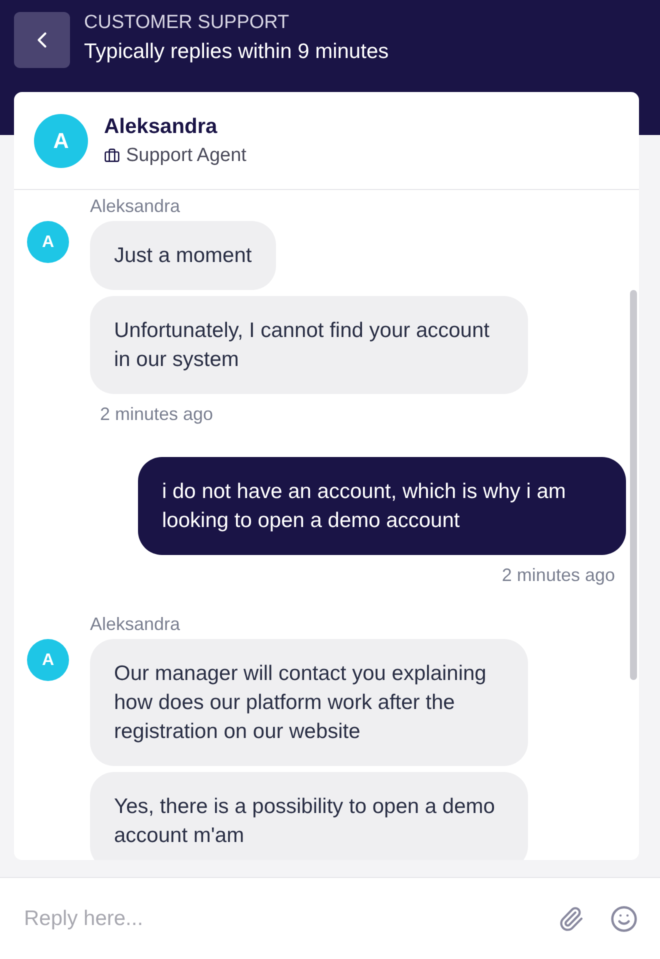 The height and width of the screenshot is (959, 660). I want to click on agent-name: Aleksandra, so click(161, 126).